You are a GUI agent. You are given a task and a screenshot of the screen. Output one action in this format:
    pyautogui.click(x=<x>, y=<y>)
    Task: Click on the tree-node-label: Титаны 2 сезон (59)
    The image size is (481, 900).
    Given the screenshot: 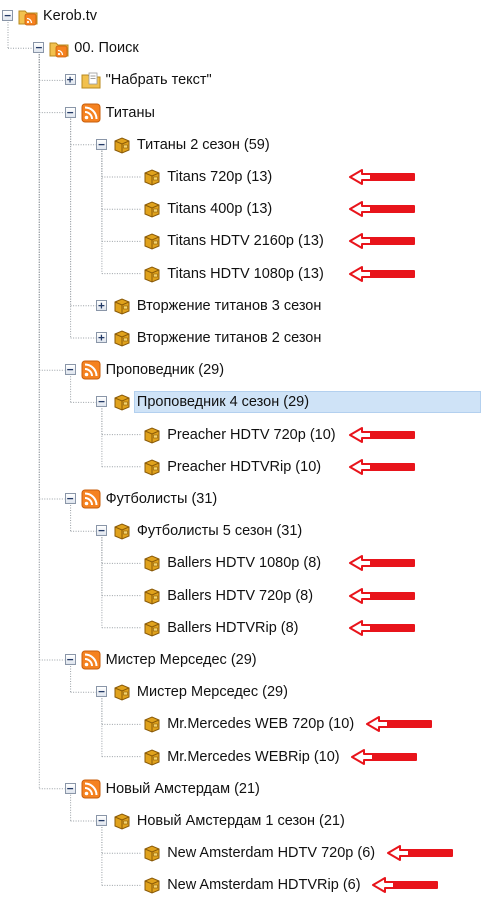 What is the action you would take?
    pyautogui.click(x=203, y=144)
    